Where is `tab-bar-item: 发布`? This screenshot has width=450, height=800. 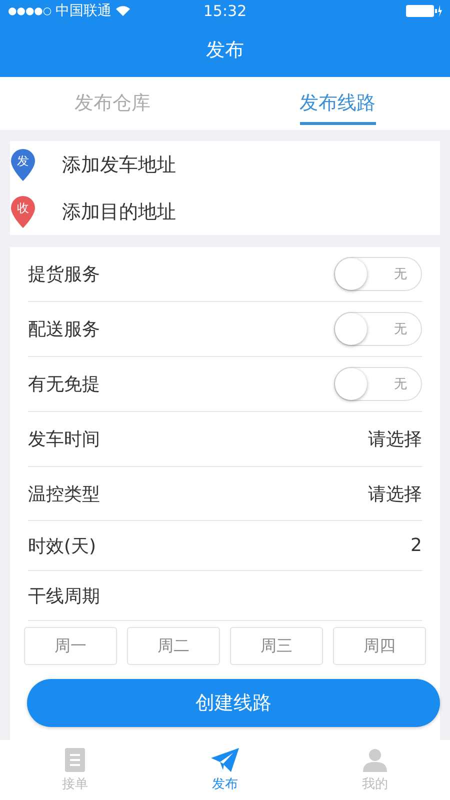 tab-bar-item: 发布 is located at coordinates (225, 770).